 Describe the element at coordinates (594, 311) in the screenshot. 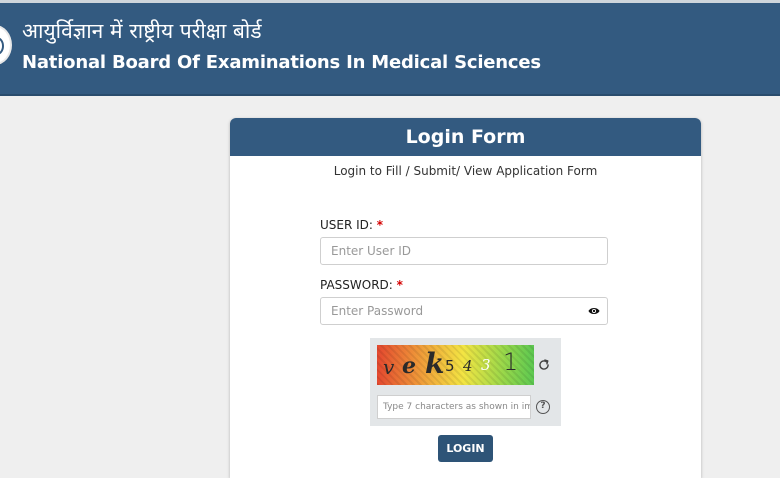

I see `eye-icon` at that location.